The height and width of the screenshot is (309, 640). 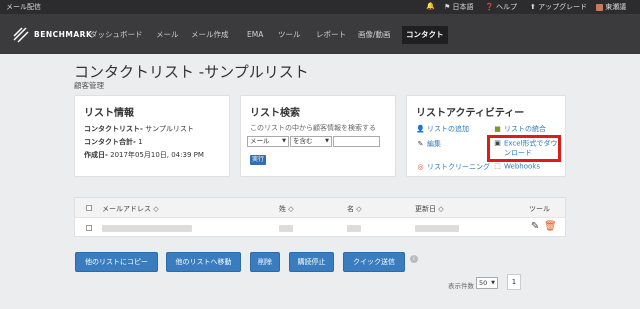 What do you see at coordinates (113, 129) in the screenshot?
I see `list-name-label: コンタクトリスト-` at bounding box center [113, 129].